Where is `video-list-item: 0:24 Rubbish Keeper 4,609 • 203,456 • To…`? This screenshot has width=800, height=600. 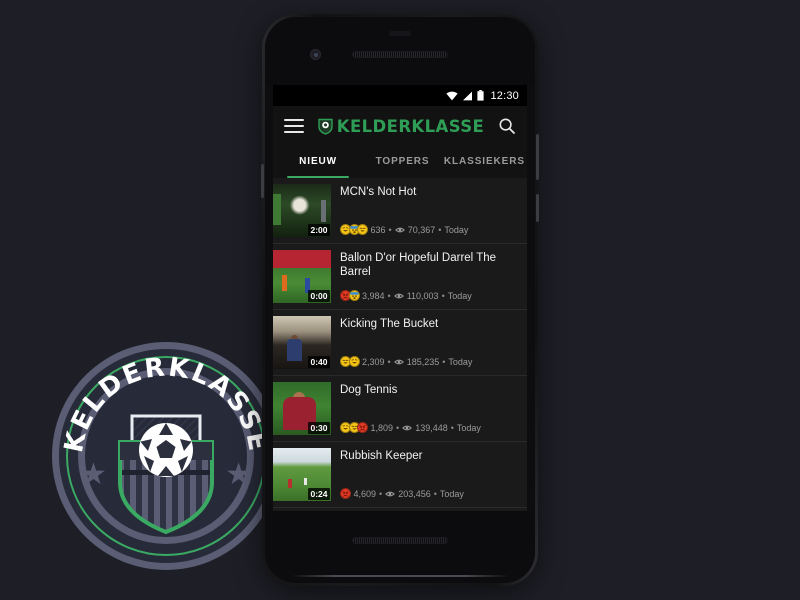
video-list-item: 0:24 Rubbish Keeper 4,609 • 203,456 • To… is located at coordinates (400, 475).